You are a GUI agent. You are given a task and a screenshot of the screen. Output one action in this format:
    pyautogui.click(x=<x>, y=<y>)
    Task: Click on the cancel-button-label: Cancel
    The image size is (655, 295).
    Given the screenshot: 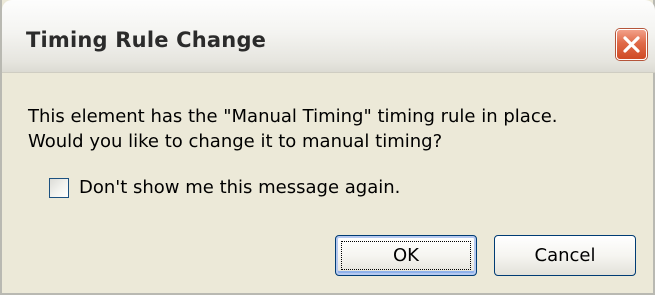 What is the action you would take?
    pyautogui.click(x=565, y=255)
    